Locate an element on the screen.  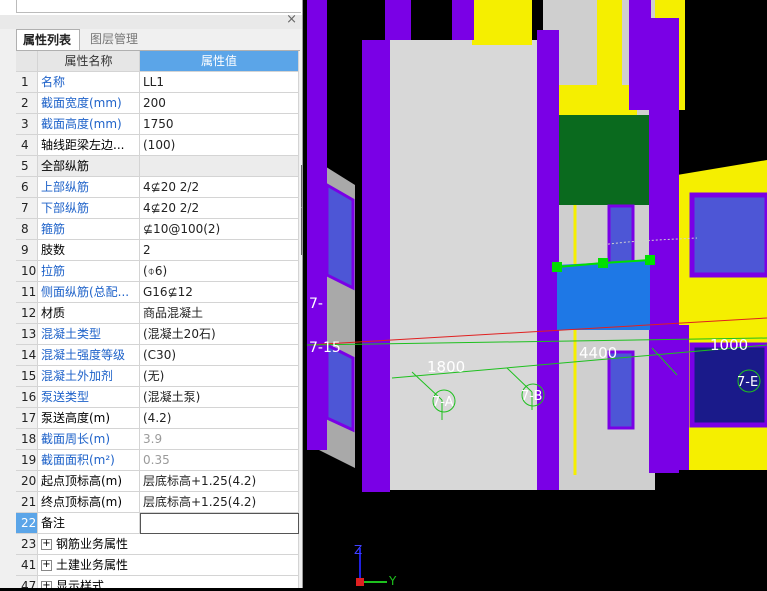
property-name: 终点顶标高(m) is located at coordinates (89, 502).